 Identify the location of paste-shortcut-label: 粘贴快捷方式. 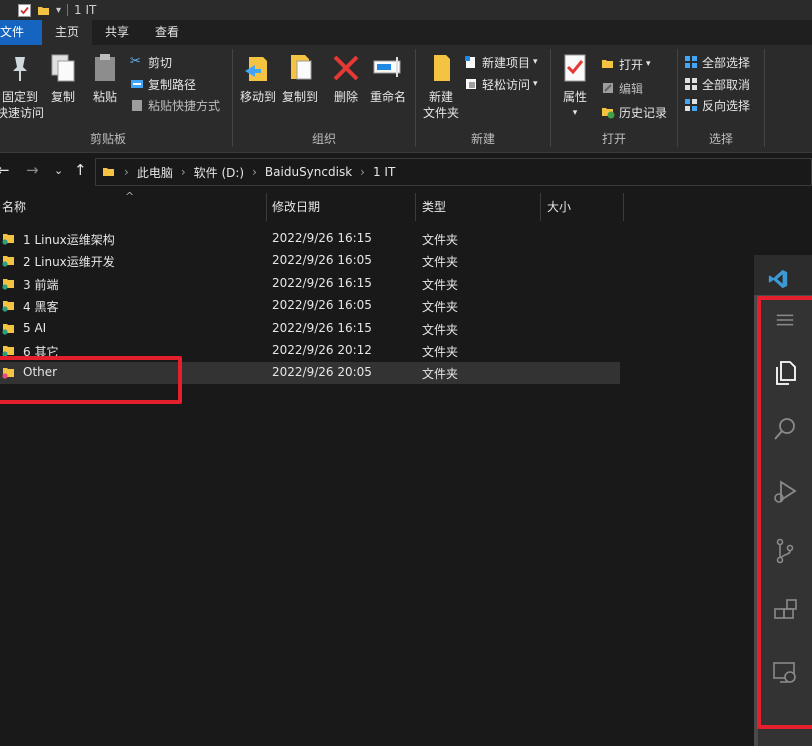
(184, 105).